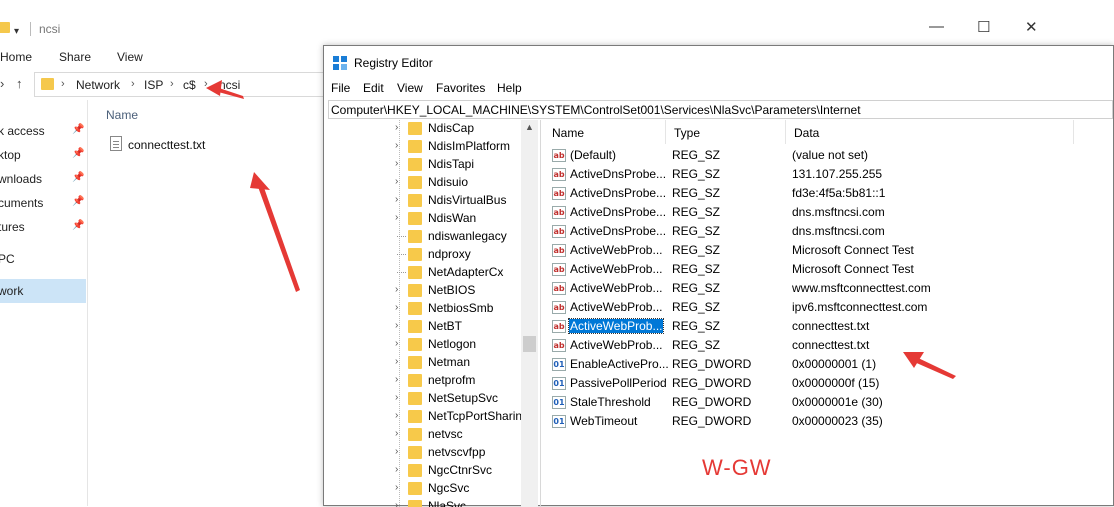  I want to click on tree-key: › Netlogon, so click(424, 345).